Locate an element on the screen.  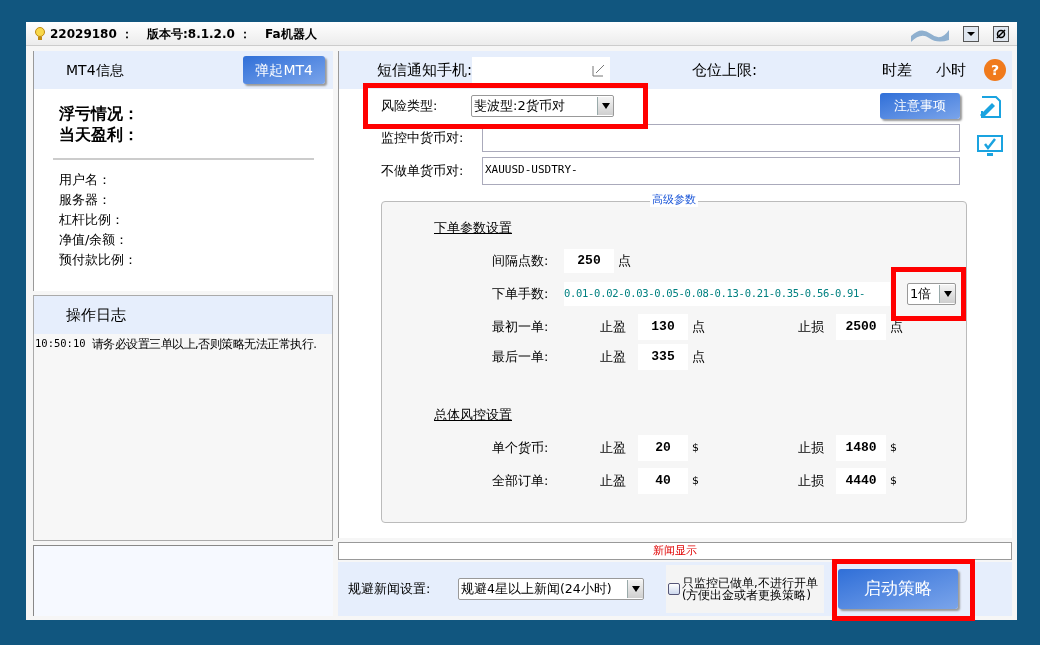
pencil-note-icon is located at coordinates (990, 107).